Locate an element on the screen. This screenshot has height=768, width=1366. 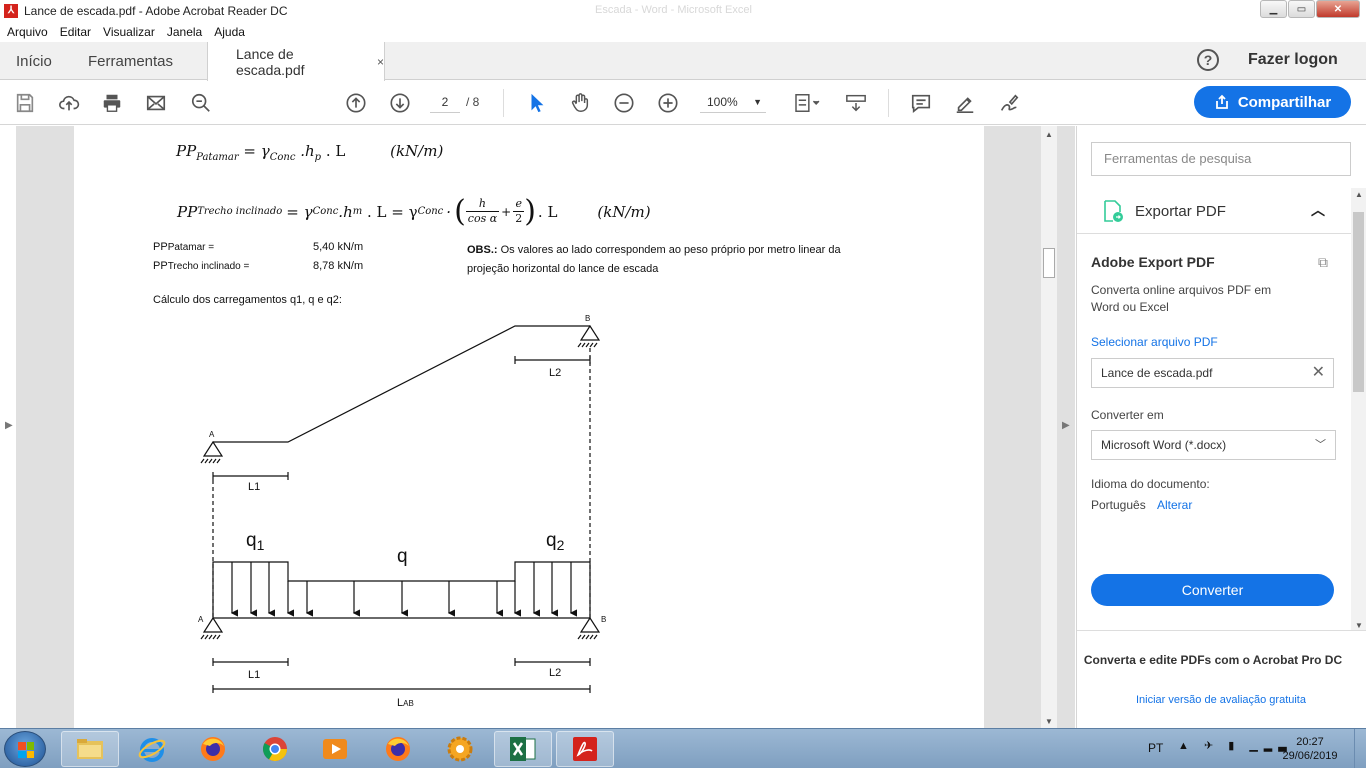
close-button: ✕ is located at coordinates (1338, 9).